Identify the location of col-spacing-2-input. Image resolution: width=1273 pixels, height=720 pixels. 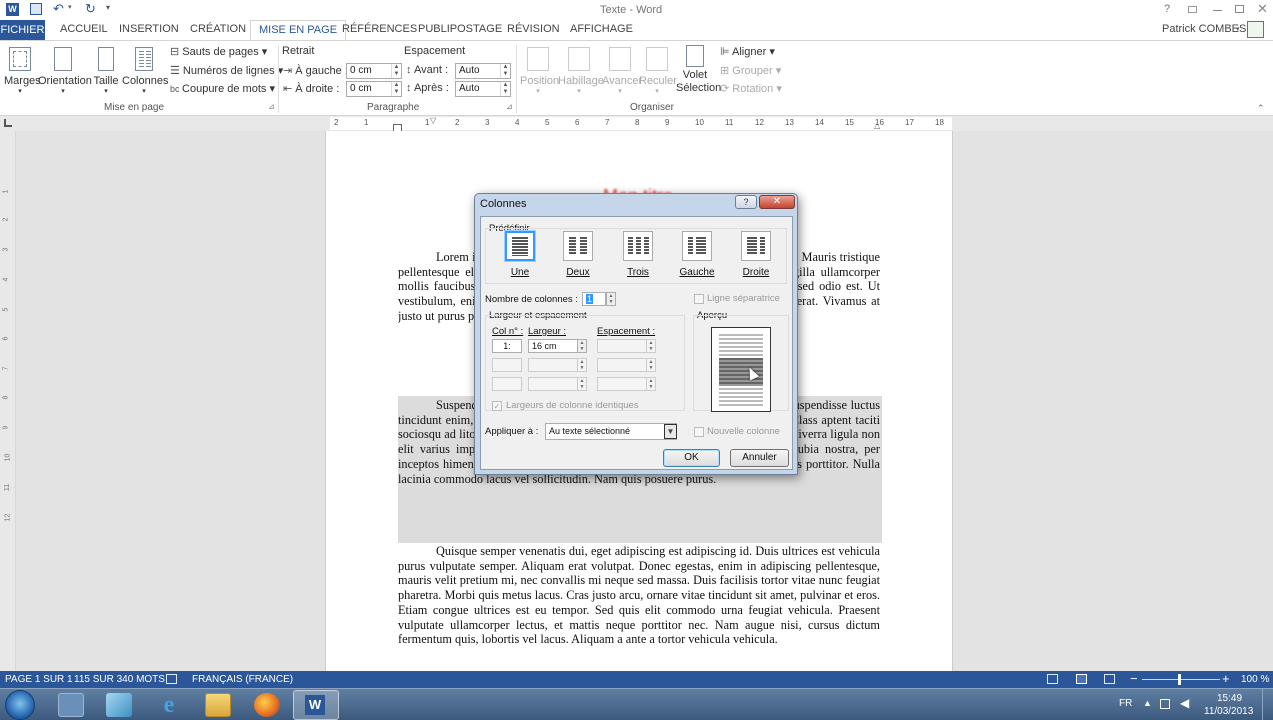
(622, 365).